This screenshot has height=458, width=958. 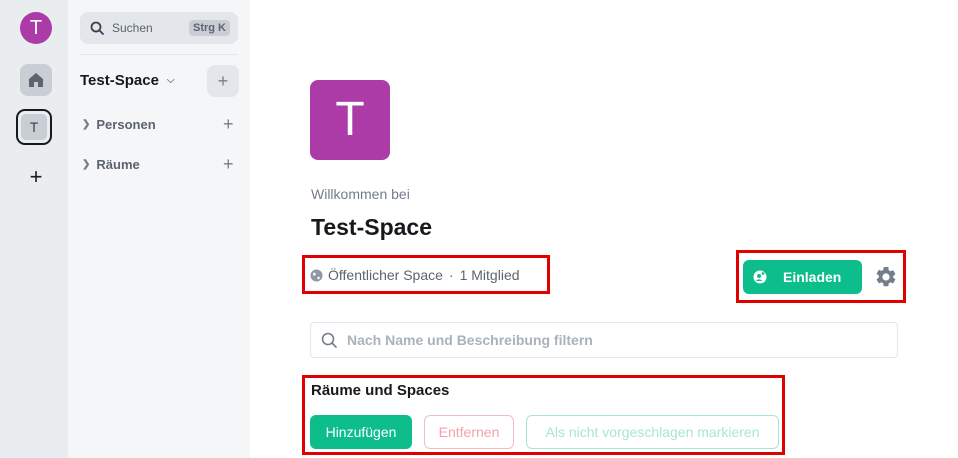 I want to click on user-avatar: T, so click(x=36, y=28).